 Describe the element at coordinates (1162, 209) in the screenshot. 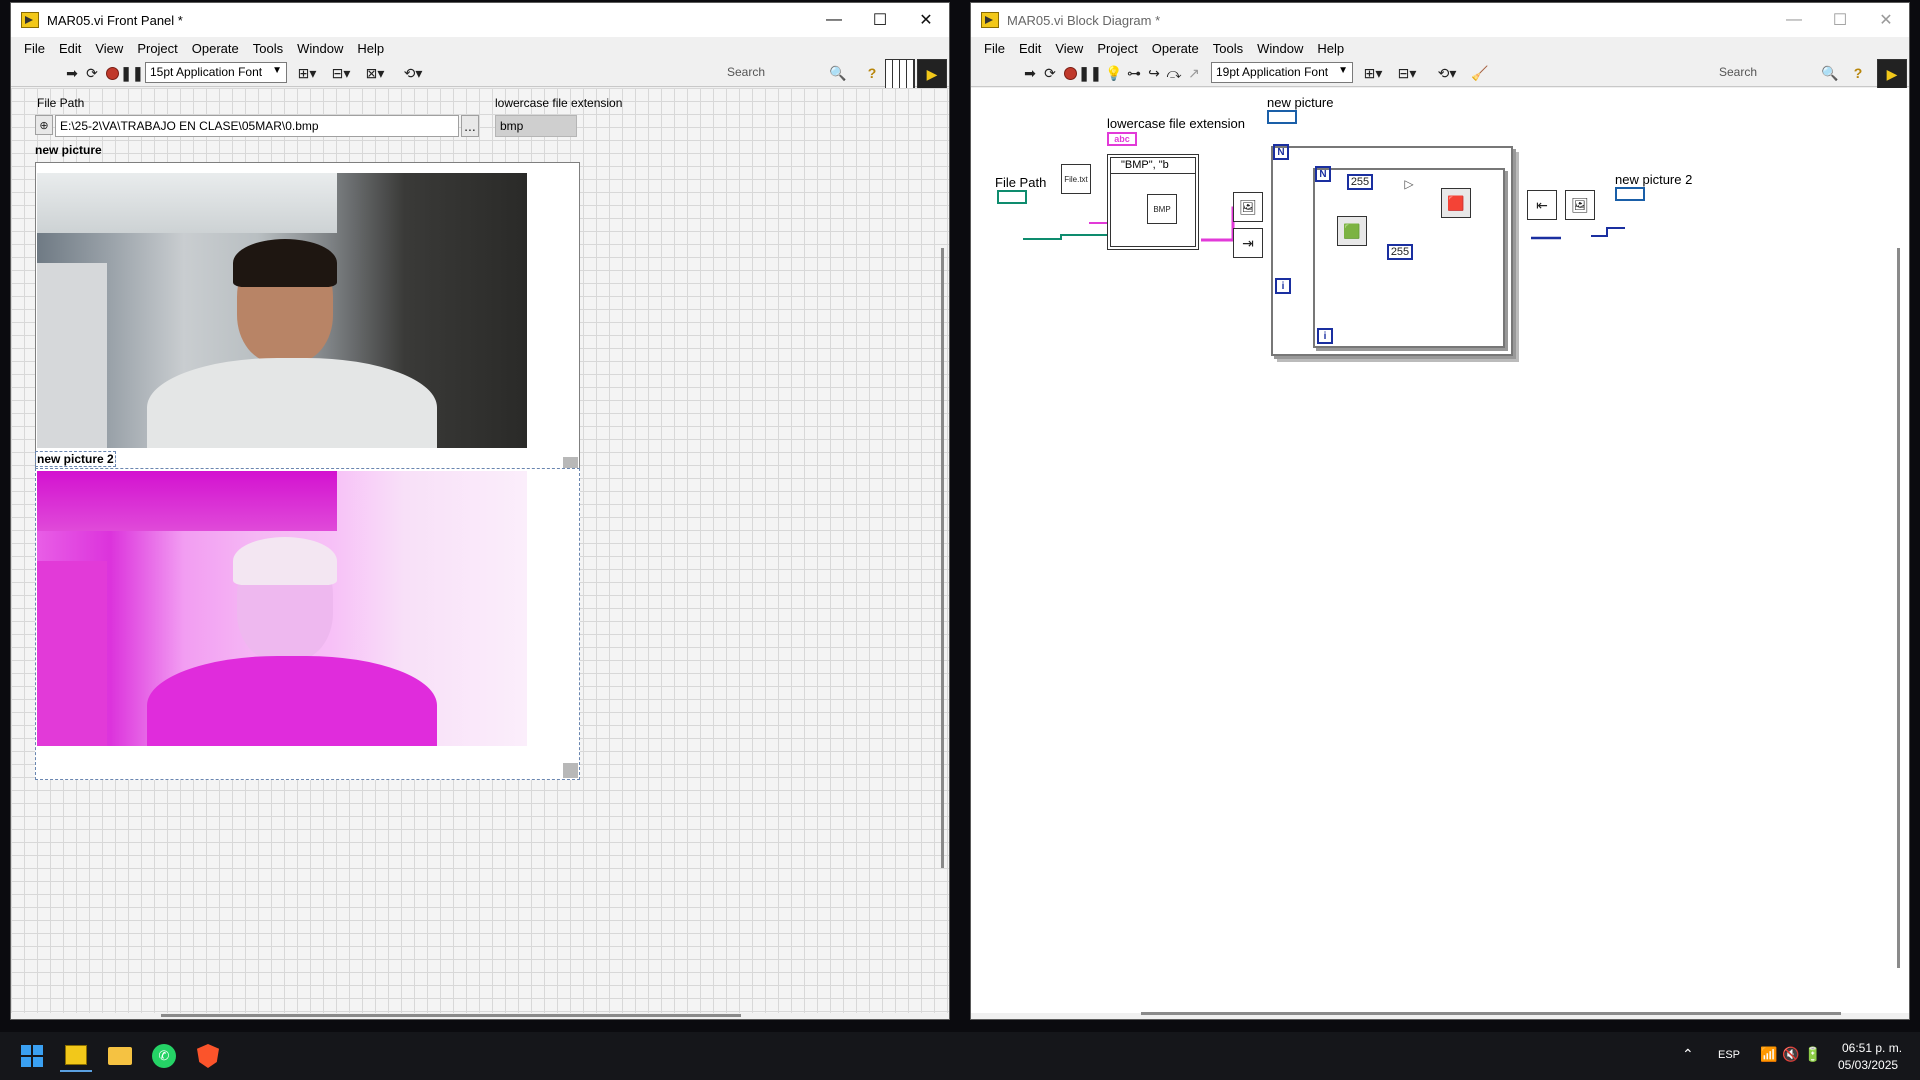

I see `read-bmp-icon: BMP` at that location.